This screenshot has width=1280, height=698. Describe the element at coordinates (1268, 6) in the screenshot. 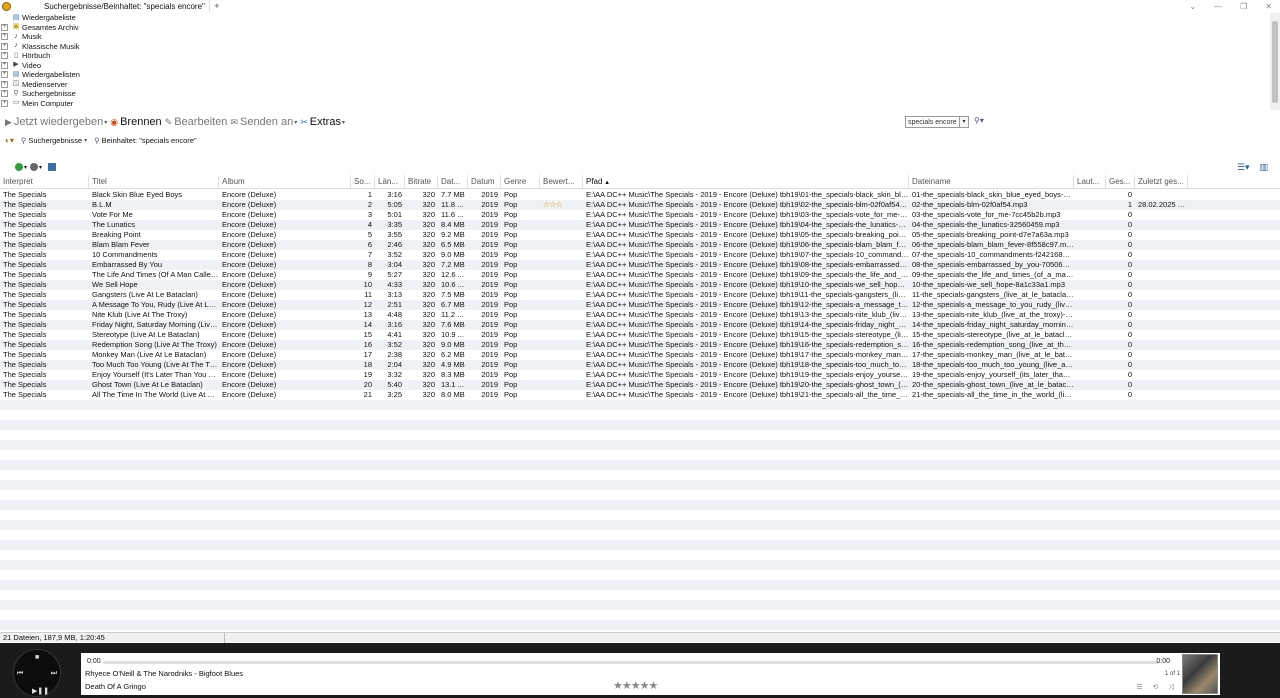

I see `close-button: ✕` at that location.